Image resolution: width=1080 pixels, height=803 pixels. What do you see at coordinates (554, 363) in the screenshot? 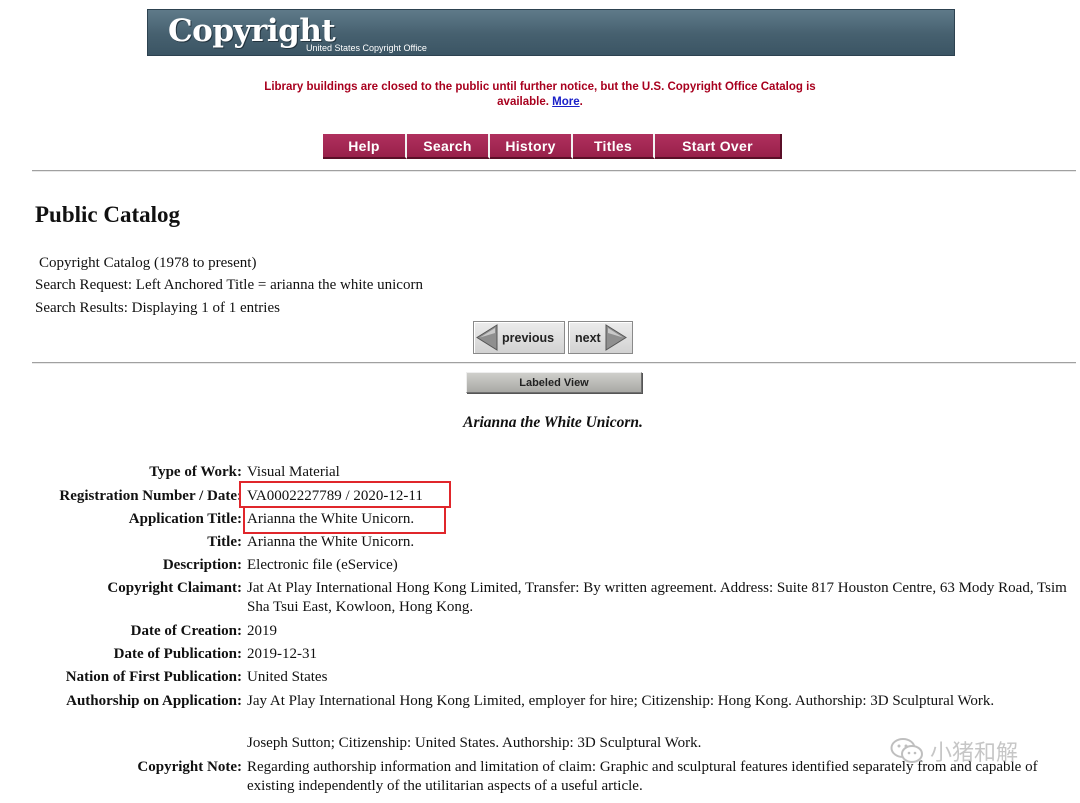
I see `divider-middle` at bounding box center [554, 363].